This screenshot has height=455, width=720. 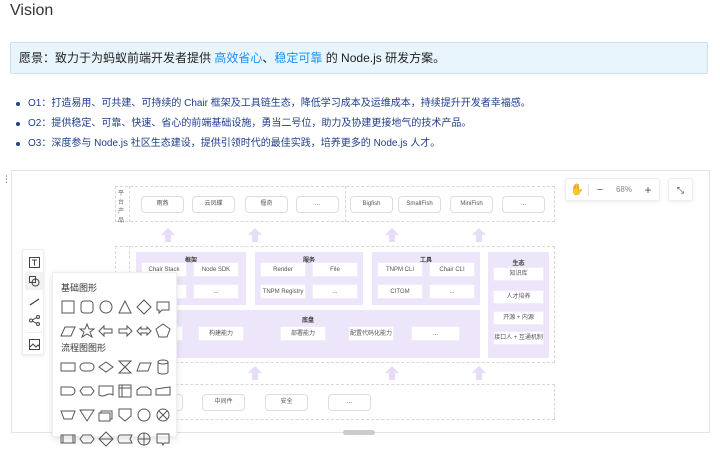 I want to click on divider, so click(x=34, y=332).